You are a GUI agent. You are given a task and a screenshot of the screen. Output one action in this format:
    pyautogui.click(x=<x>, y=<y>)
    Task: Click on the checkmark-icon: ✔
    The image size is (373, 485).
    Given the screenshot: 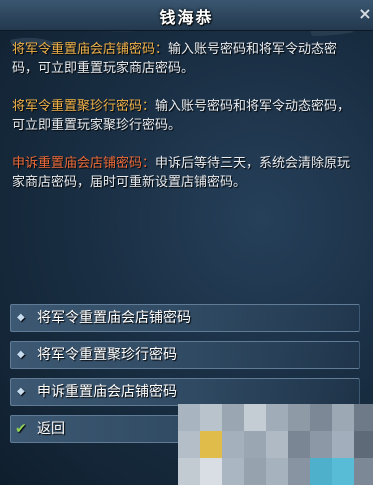 What is the action you would take?
    pyautogui.click(x=21, y=429)
    